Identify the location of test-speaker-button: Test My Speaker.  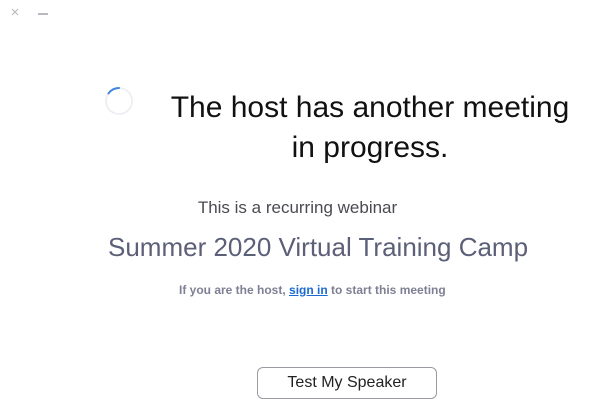
(347, 383).